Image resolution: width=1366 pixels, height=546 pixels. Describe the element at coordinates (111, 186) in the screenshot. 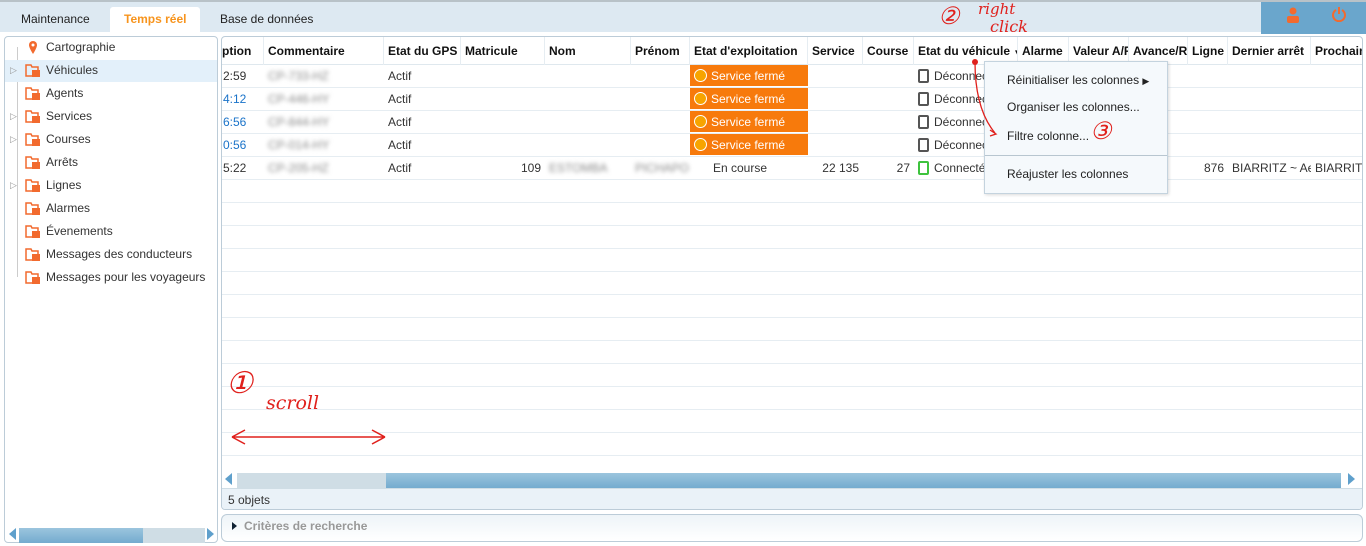

I see `tree-item-6: ▷ Lignes` at that location.